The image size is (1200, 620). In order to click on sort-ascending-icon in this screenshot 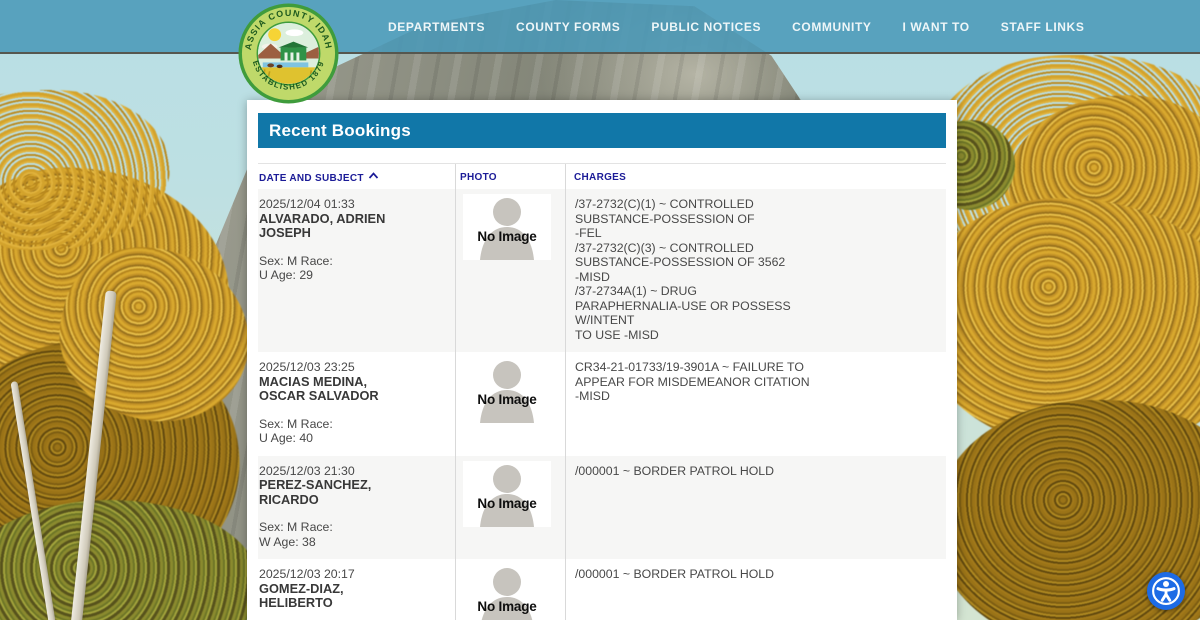, I will do `click(373, 176)`.